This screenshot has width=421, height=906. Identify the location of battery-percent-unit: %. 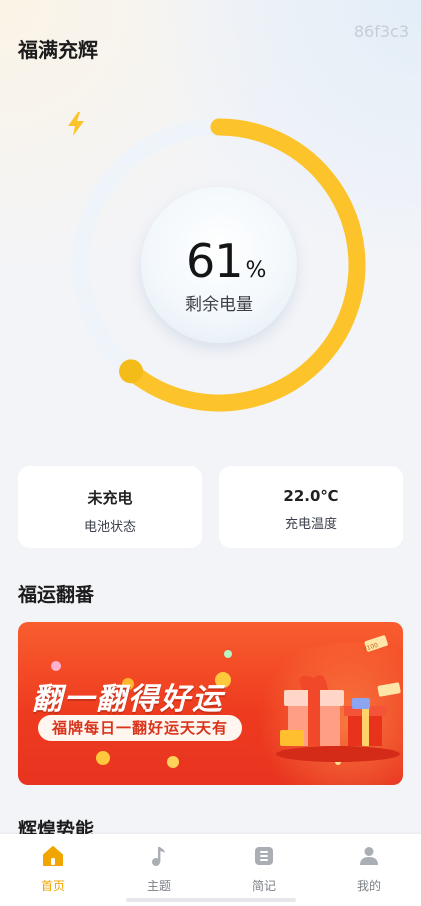
(256, 270).